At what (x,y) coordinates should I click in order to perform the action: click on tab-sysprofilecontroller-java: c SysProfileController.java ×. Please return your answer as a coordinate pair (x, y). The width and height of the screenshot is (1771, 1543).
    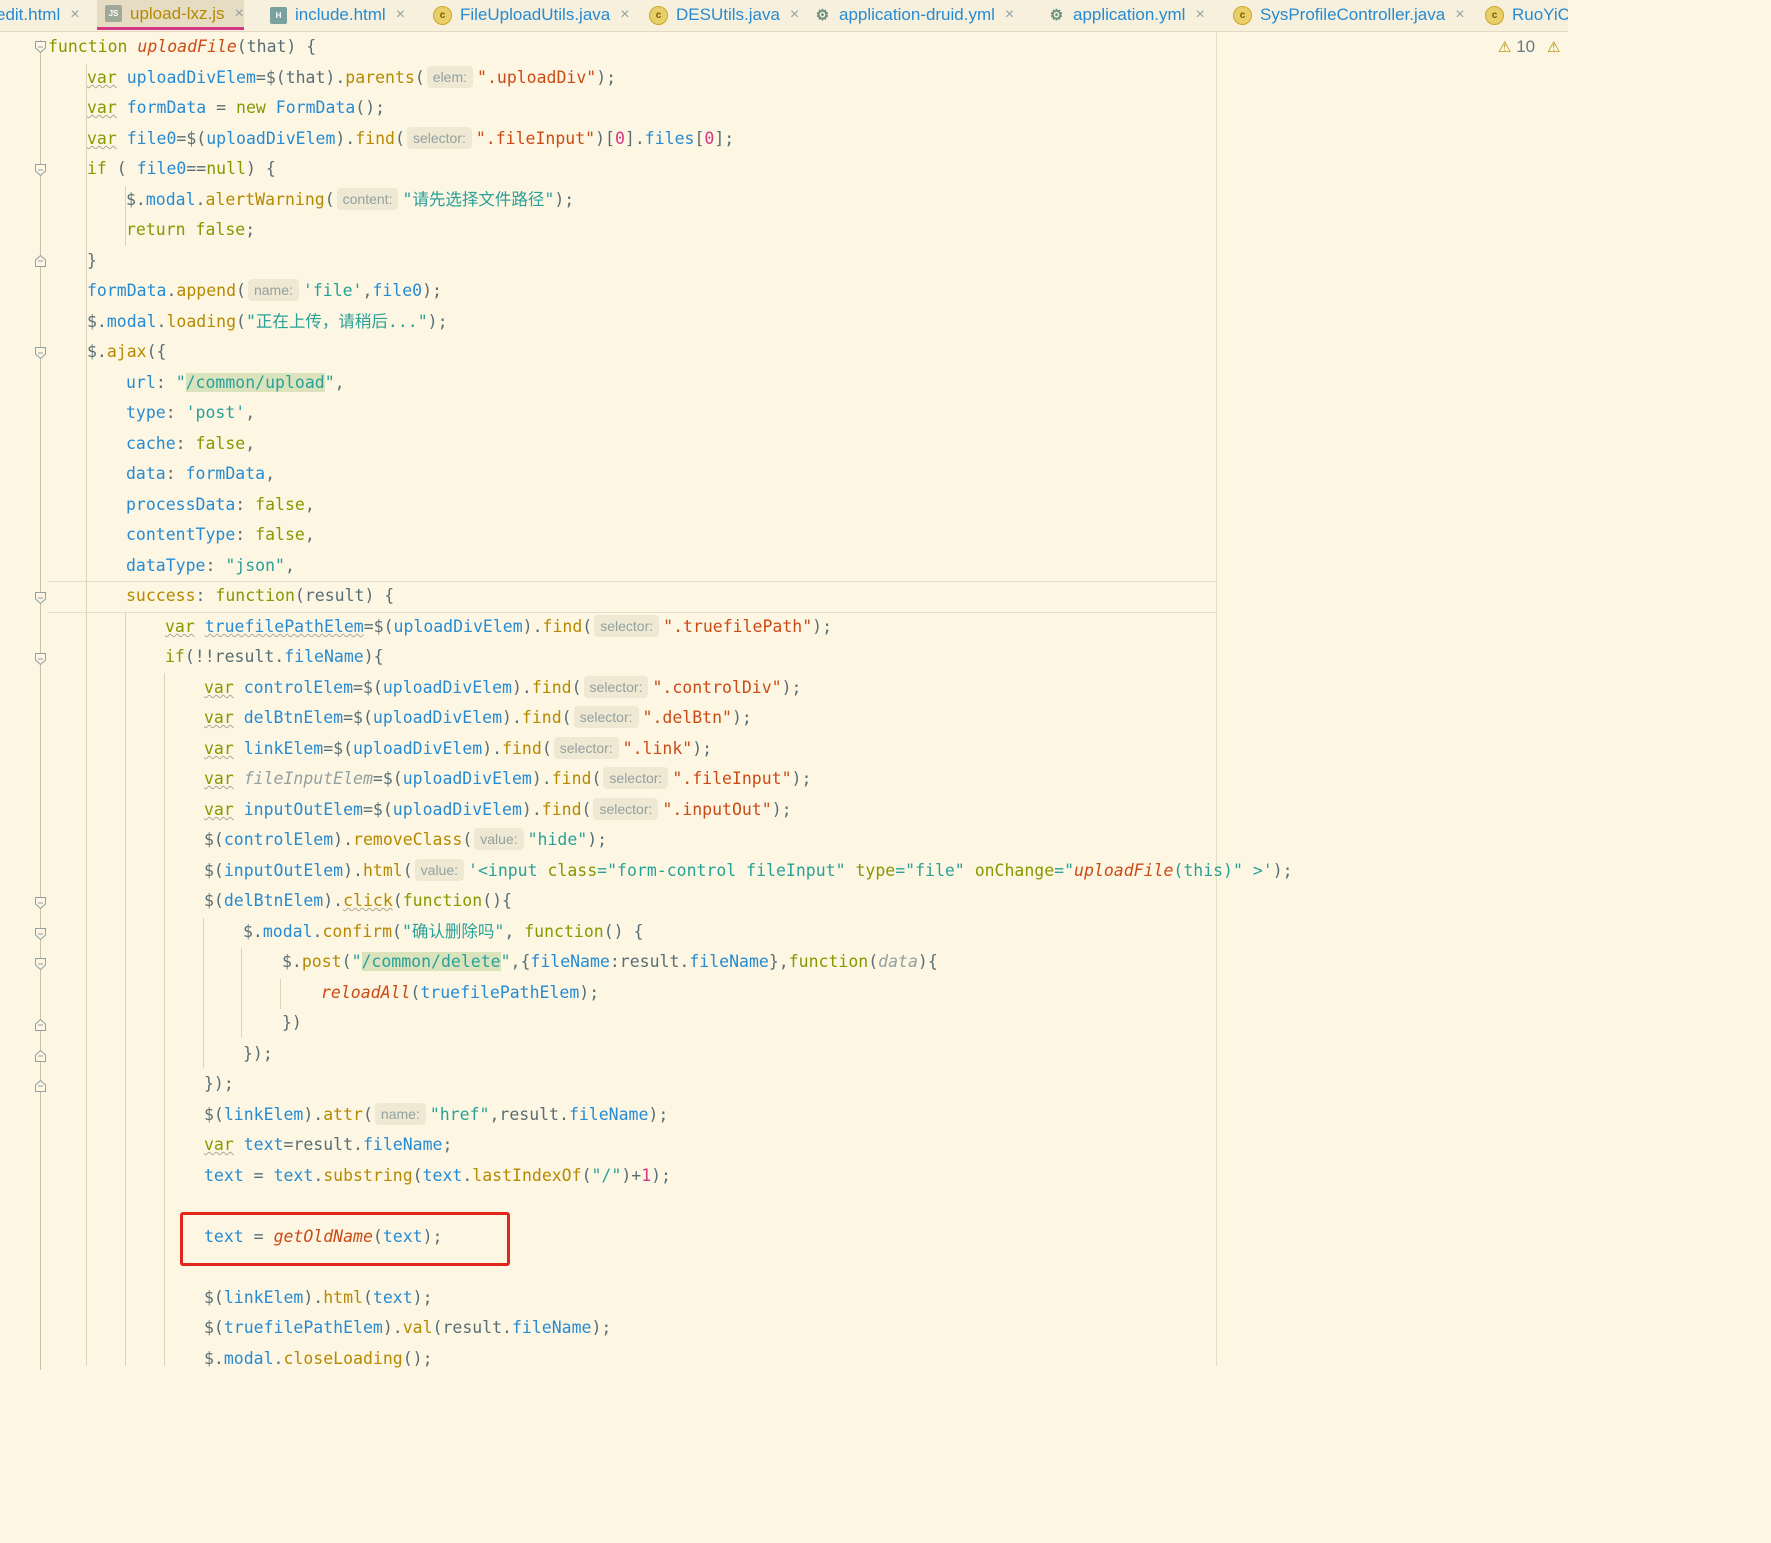
    Looking at the image, I should click on (1345, 15).